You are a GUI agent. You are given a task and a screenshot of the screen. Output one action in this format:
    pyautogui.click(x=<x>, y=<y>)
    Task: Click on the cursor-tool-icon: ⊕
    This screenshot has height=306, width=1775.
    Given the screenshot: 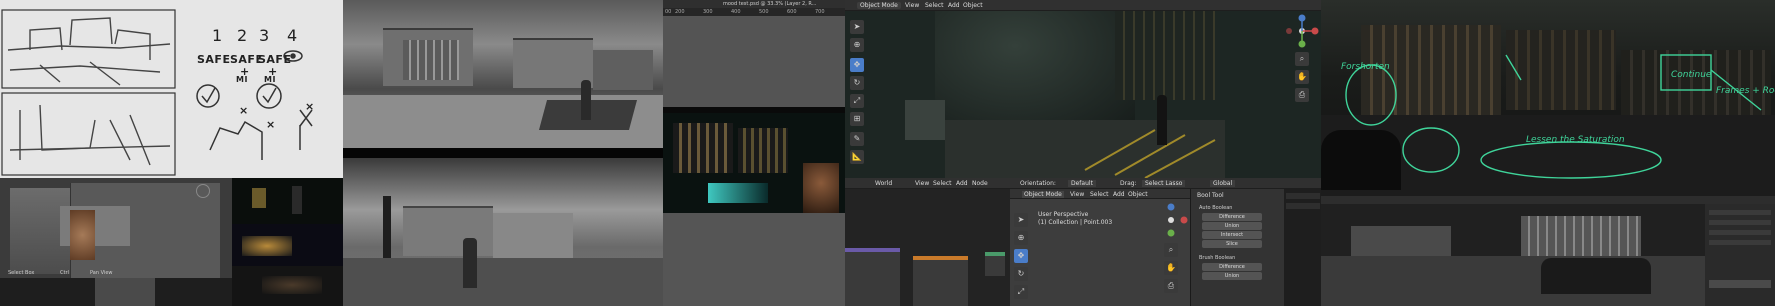 What is the action you would take?
    pyautogui.click(x=857, y=45)
    